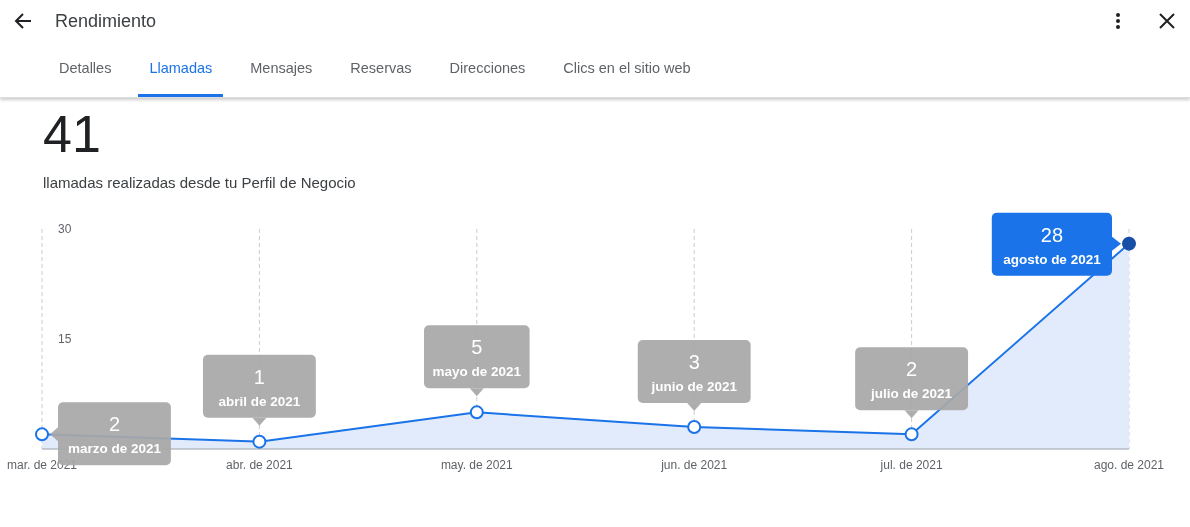  What do you see at coordinates (259, 465) in the screenshot?
I see `x-axis-label: abr. de 2021` at bounding box center [259, 465].